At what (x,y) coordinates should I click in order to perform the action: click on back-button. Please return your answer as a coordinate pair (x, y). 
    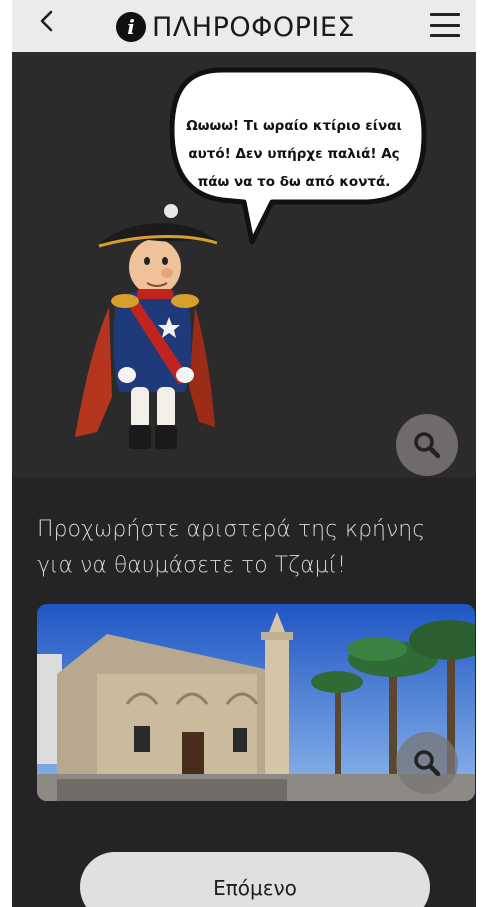
    Looking at the image, I should click on (46, 25).